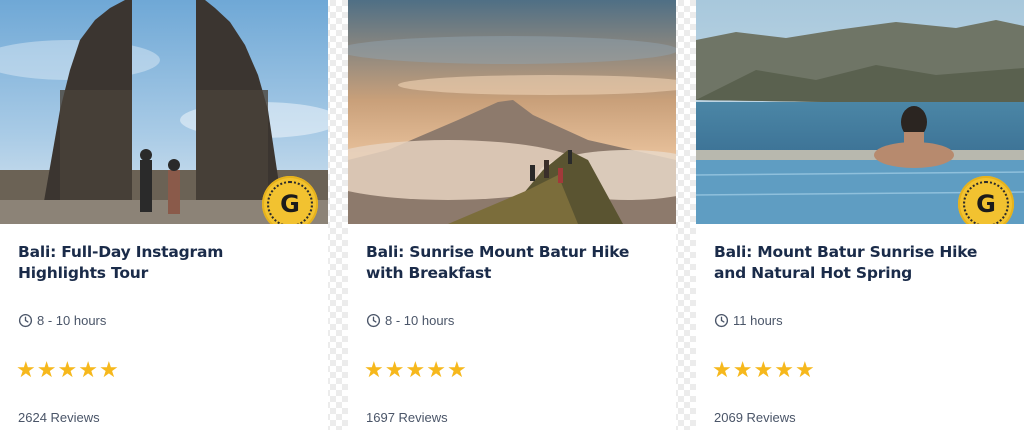 The width and height of the screenshot is (1024, 430). I want to click on activity-title: Bali: Full-Day Instagram Highlights Tour, so click(166, 263).